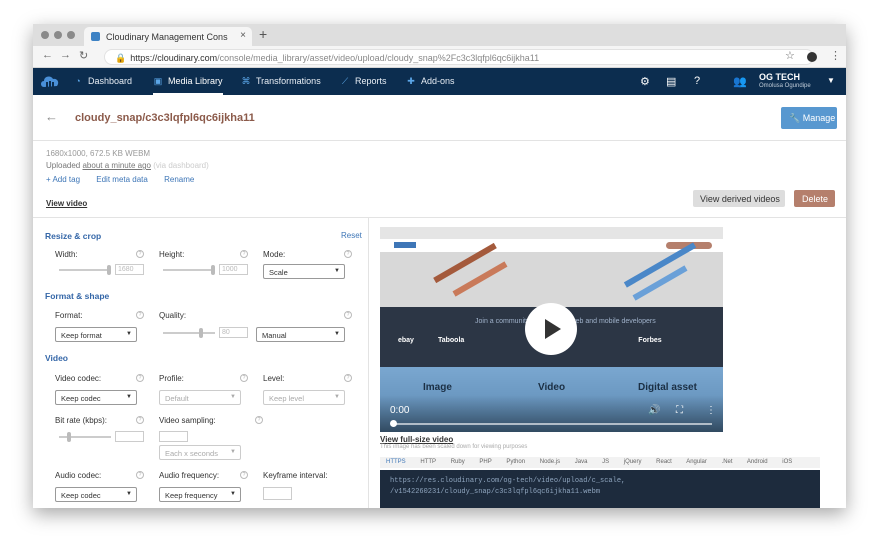 Image resolution: width=880 pixels, height=551 pixels. Describe the element at coordinates (244, 475) in the screenshot. I see `audio-frequency-help-icon: ?` at that location.